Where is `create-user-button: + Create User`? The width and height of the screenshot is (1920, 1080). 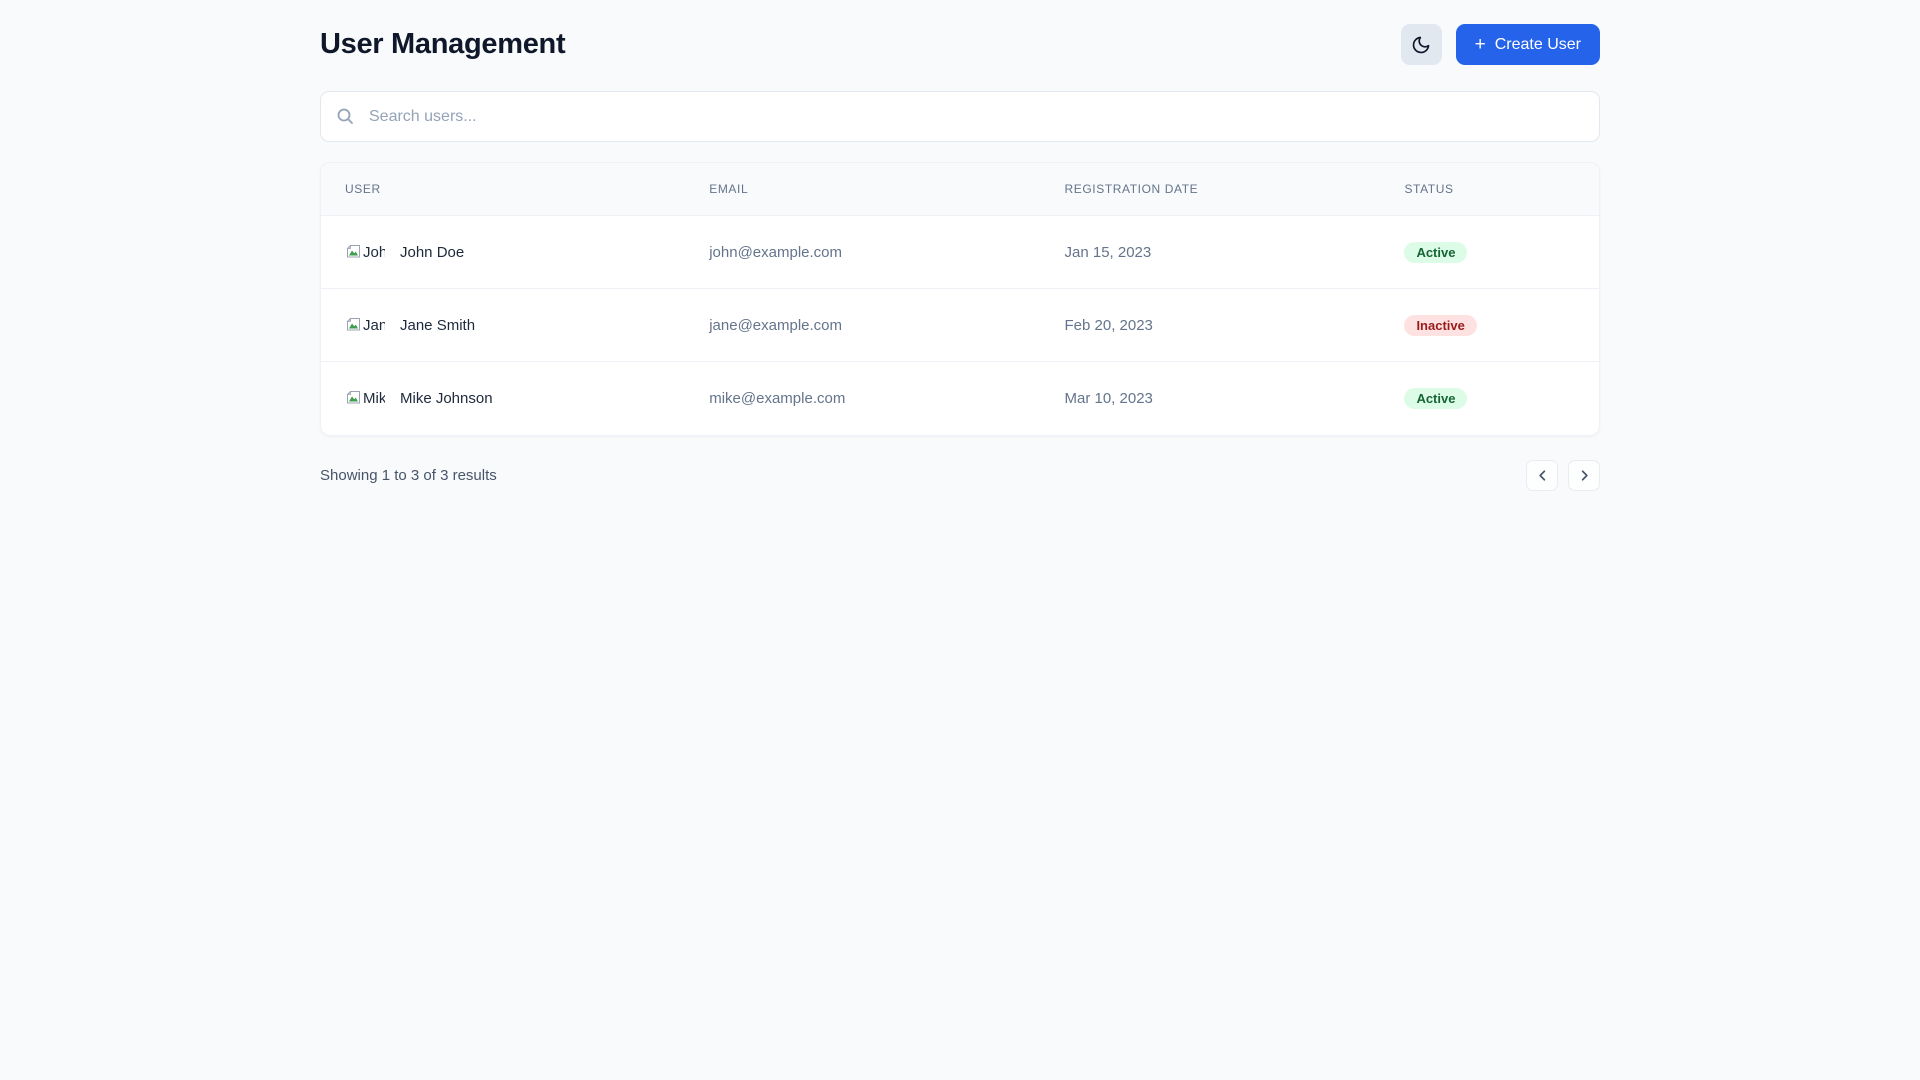 create-user-button: + Create User is located at coordinates (1527, 44).